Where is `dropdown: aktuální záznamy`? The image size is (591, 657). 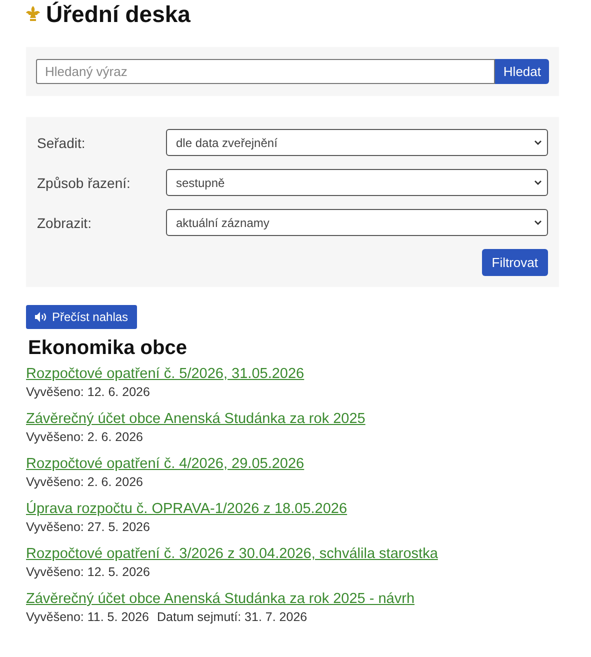 dropdown: aktuální záznamy is located at coordinates (357, 222).